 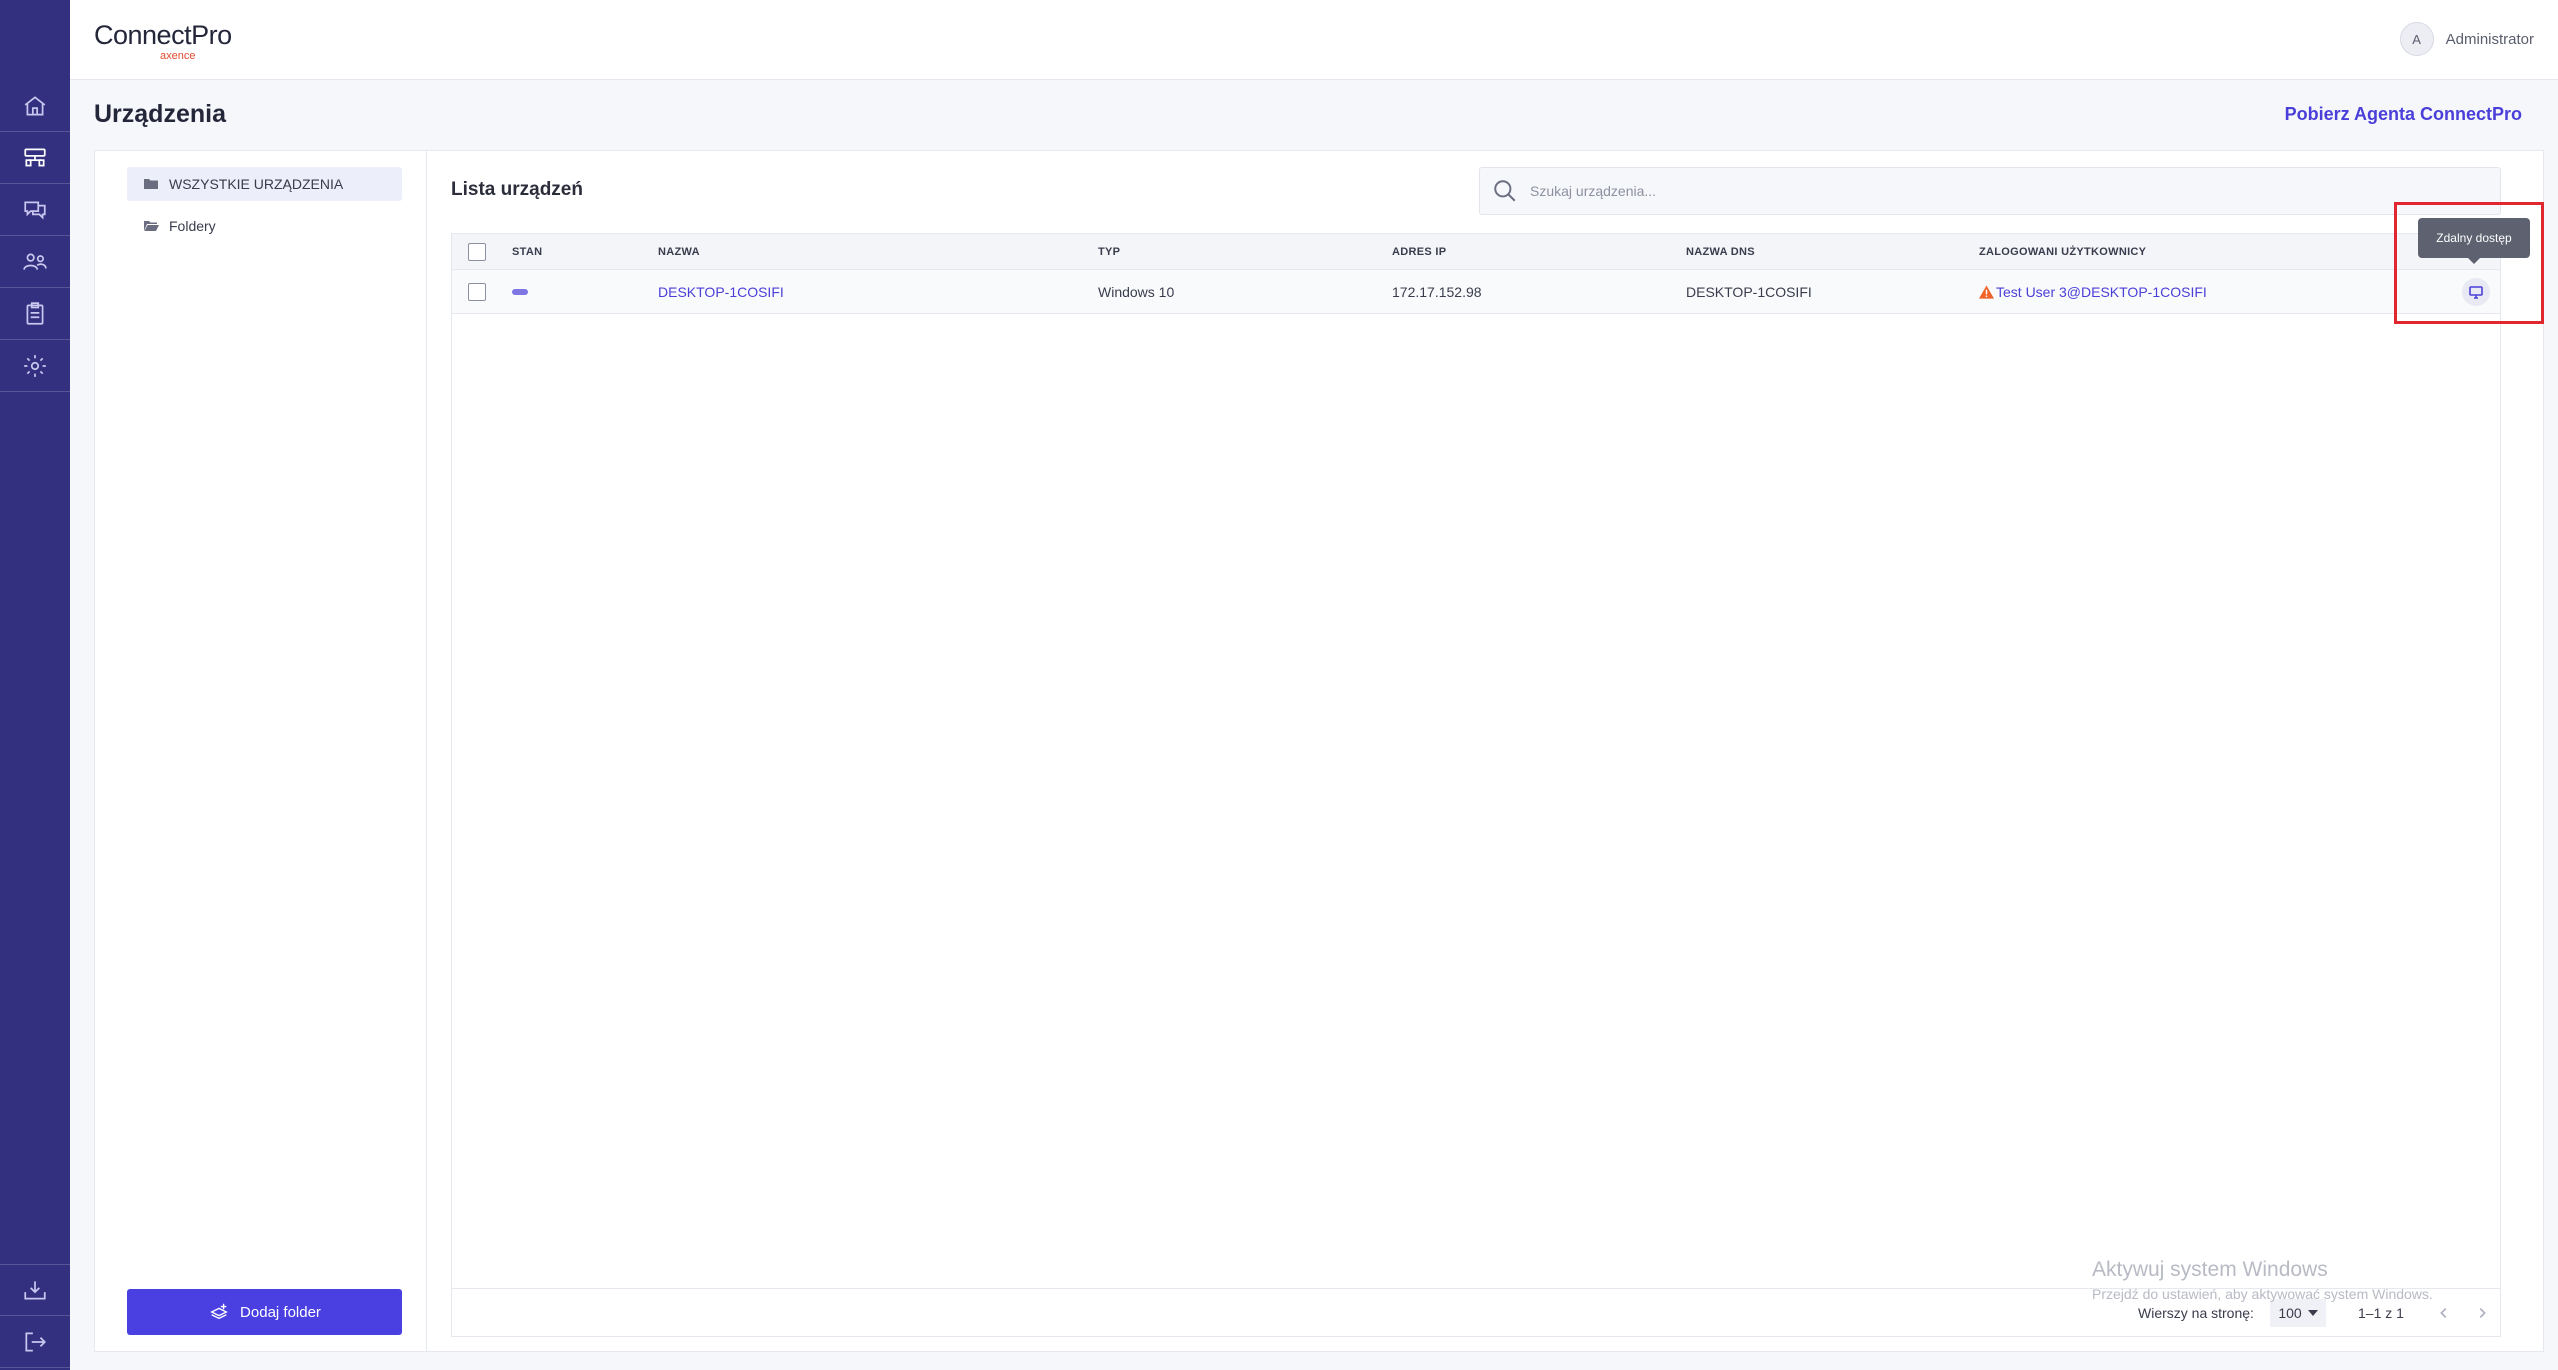 What do you see at coordinates (2062, 252) in the screenshot?
I see `column-logged-users: ZALOGOWANI UŻYTKOWNICY` at bounding box center [2062, 252].